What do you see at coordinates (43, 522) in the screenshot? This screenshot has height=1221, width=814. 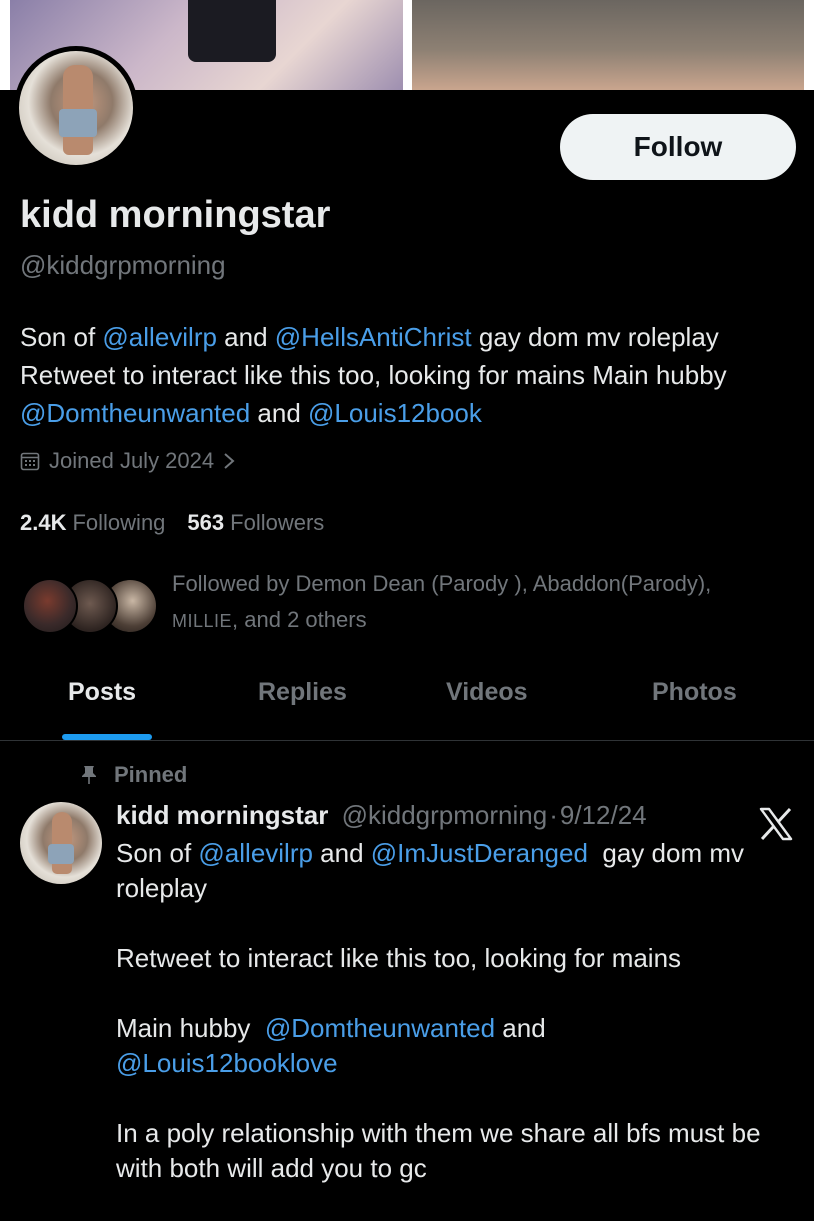 I see `following-count: 2.4K` at bounding box center [43, 522].